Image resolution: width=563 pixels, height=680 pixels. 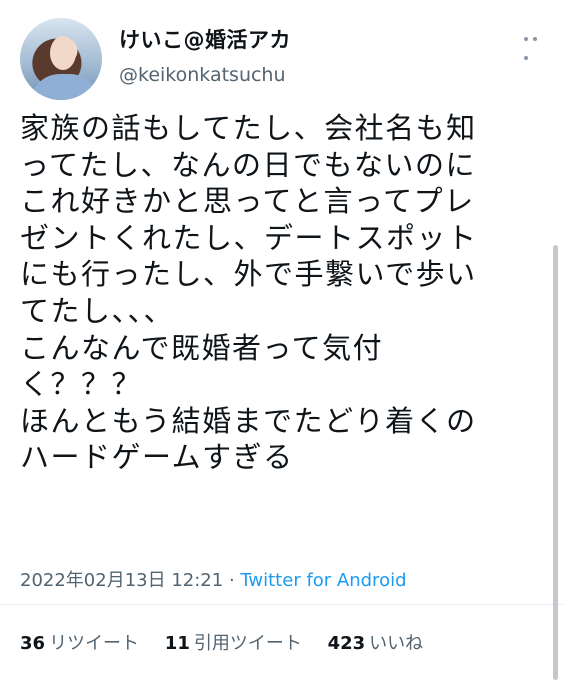 What do you see at coordinates (205, 39) in the screenshot?
I see `author-display-name: けいこ@婚活アカ` at bounding box center [205, 39].